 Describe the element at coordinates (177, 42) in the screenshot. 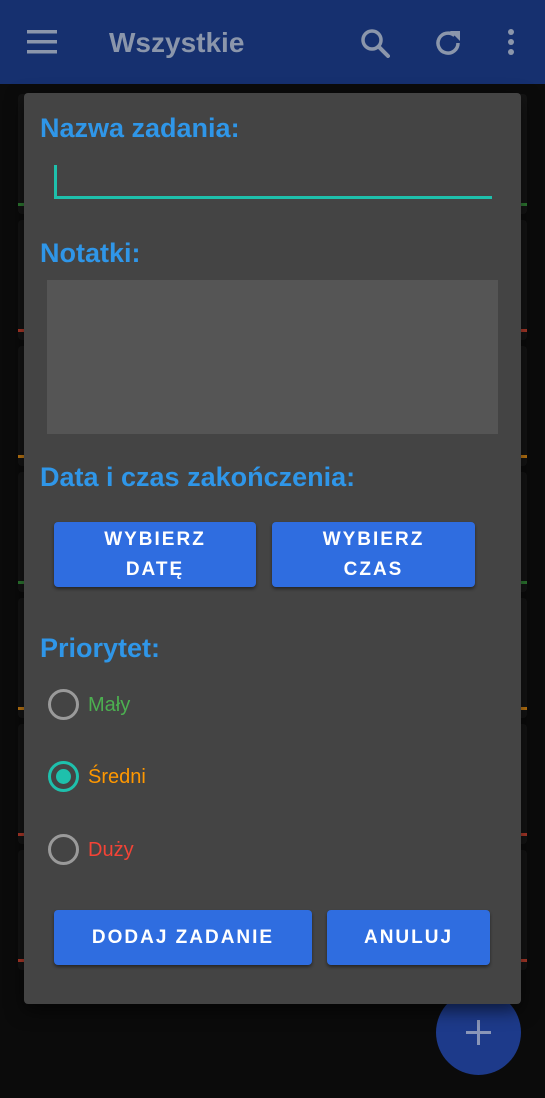

I see `page-title: Wszystkie` at that location.